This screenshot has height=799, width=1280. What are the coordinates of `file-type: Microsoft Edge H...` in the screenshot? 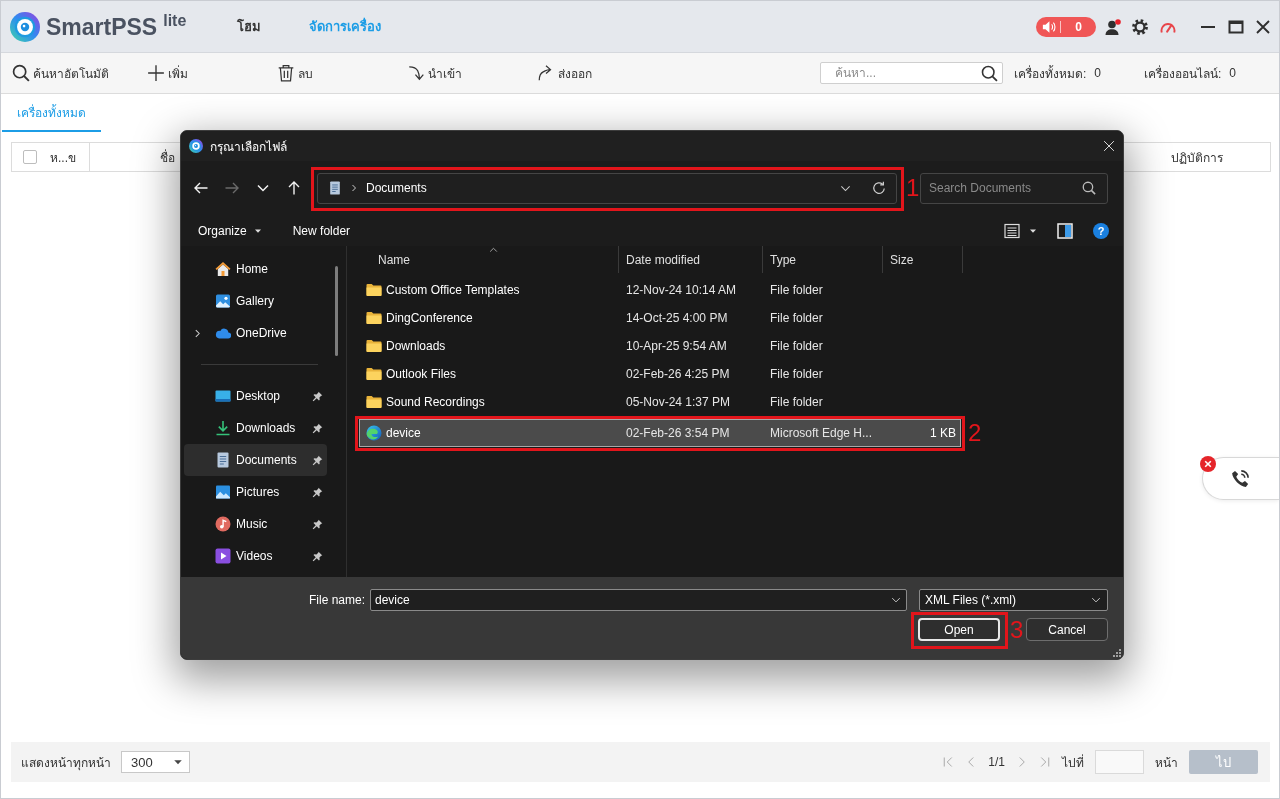 It's located at (821, 433).